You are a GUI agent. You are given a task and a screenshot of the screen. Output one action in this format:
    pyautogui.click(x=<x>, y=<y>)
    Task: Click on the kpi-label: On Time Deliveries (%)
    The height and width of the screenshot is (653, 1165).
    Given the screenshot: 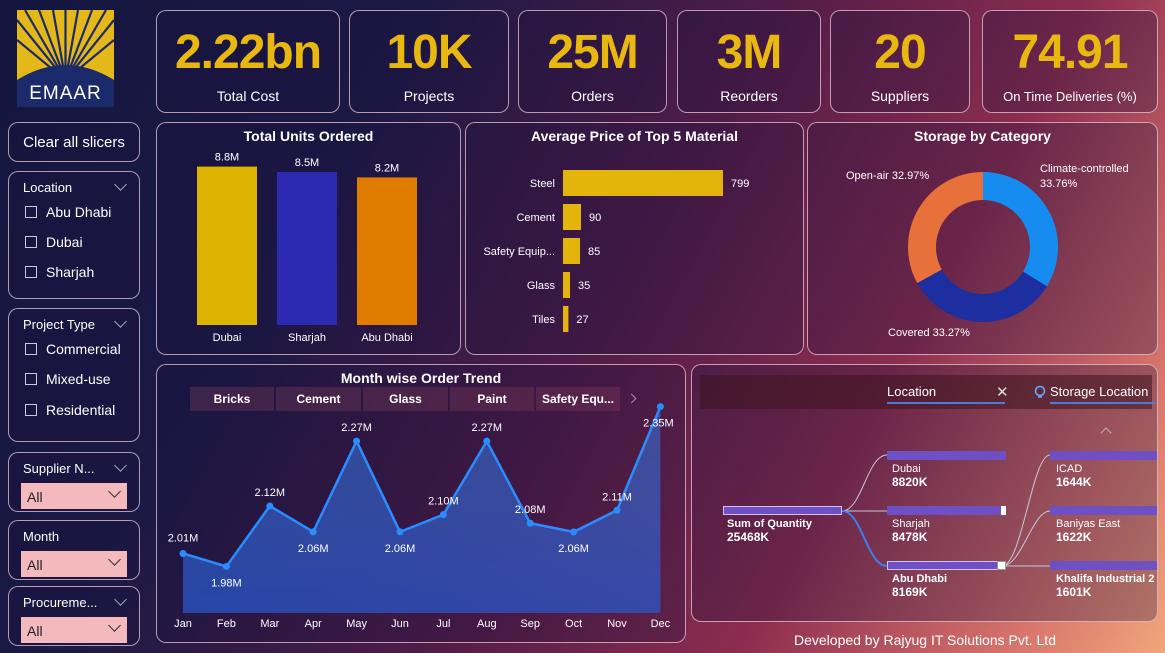 What is the action you would take?
    pyautogui.click(x=1070, y=96)
    